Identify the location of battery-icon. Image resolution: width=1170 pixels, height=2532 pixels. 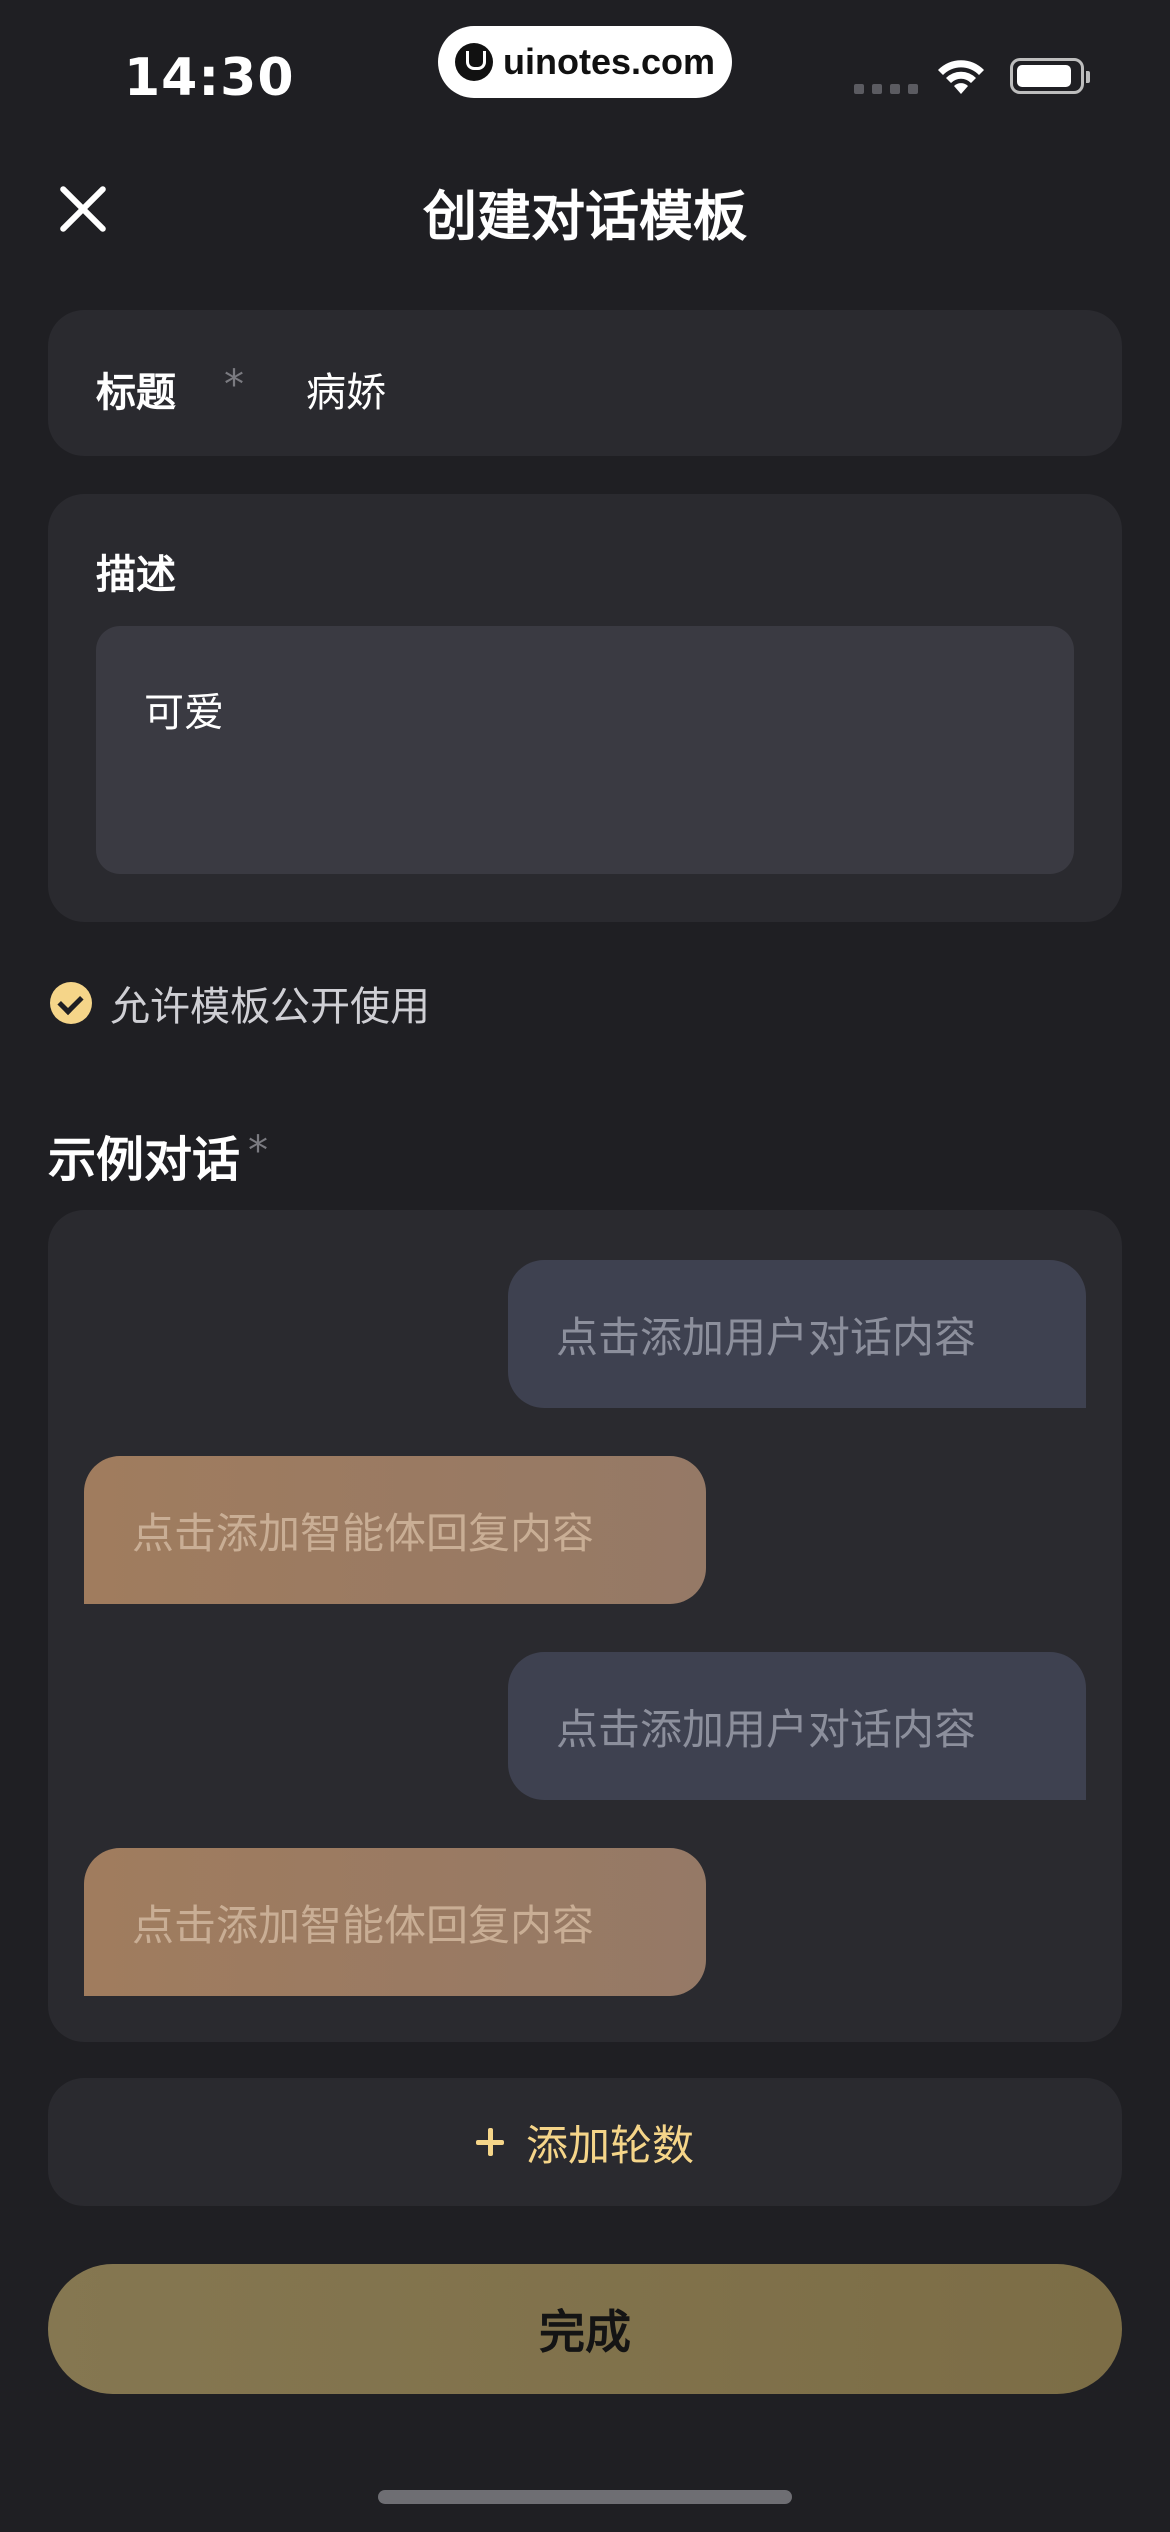
(1050, 76).